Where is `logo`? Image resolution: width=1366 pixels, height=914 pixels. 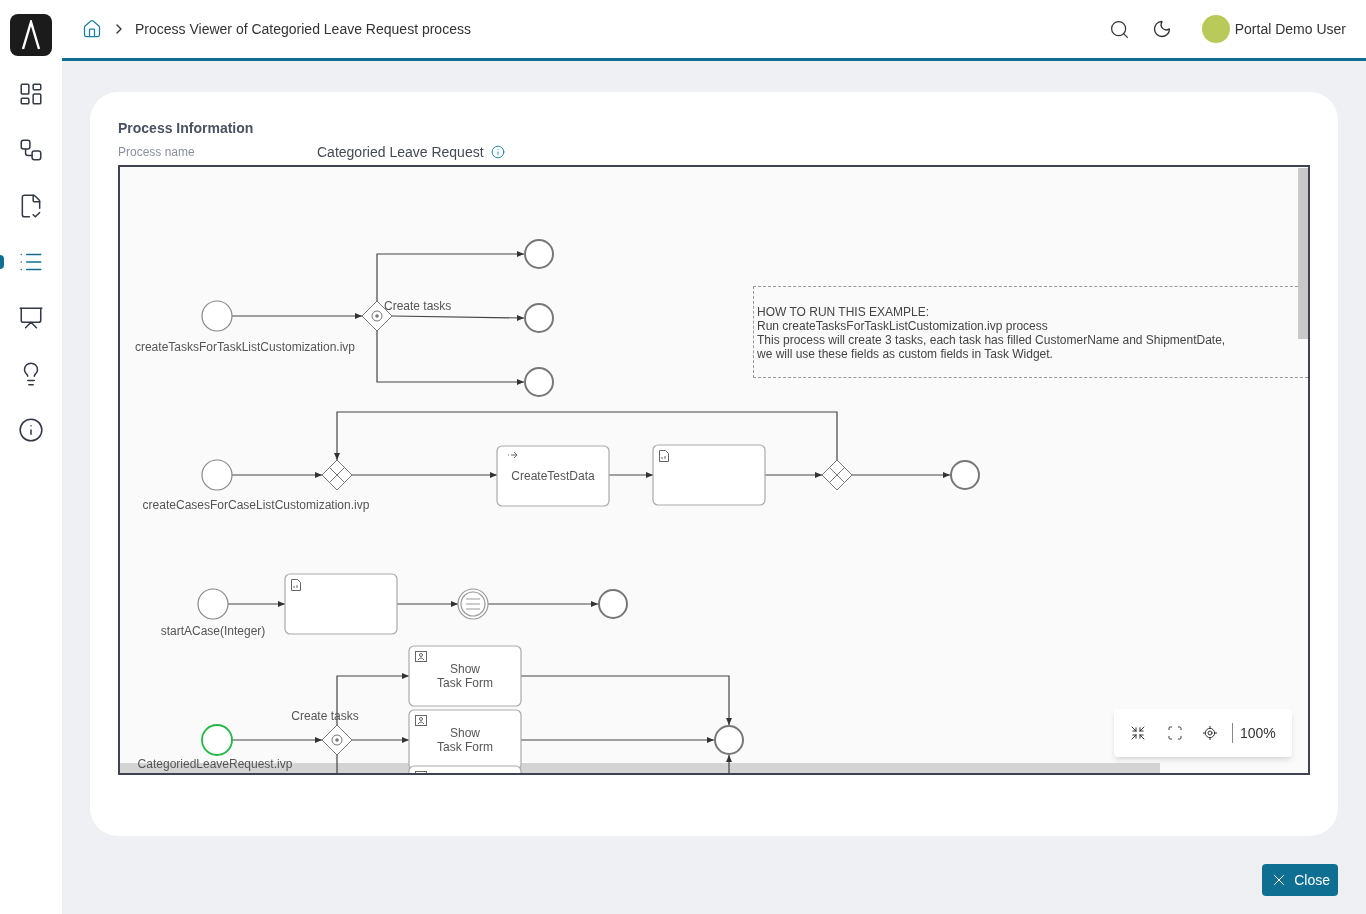 logo is located at coordinates (31, 35).